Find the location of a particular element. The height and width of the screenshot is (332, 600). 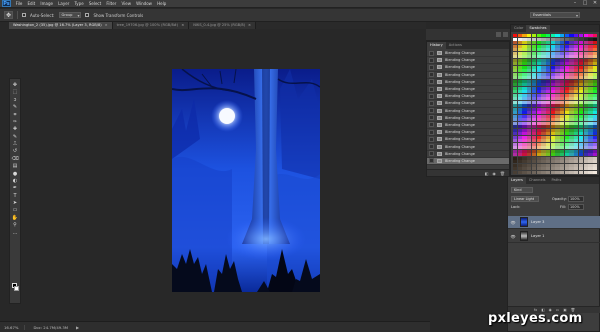

auto-select-dropdown: Group is located at coordinates (70, 15).